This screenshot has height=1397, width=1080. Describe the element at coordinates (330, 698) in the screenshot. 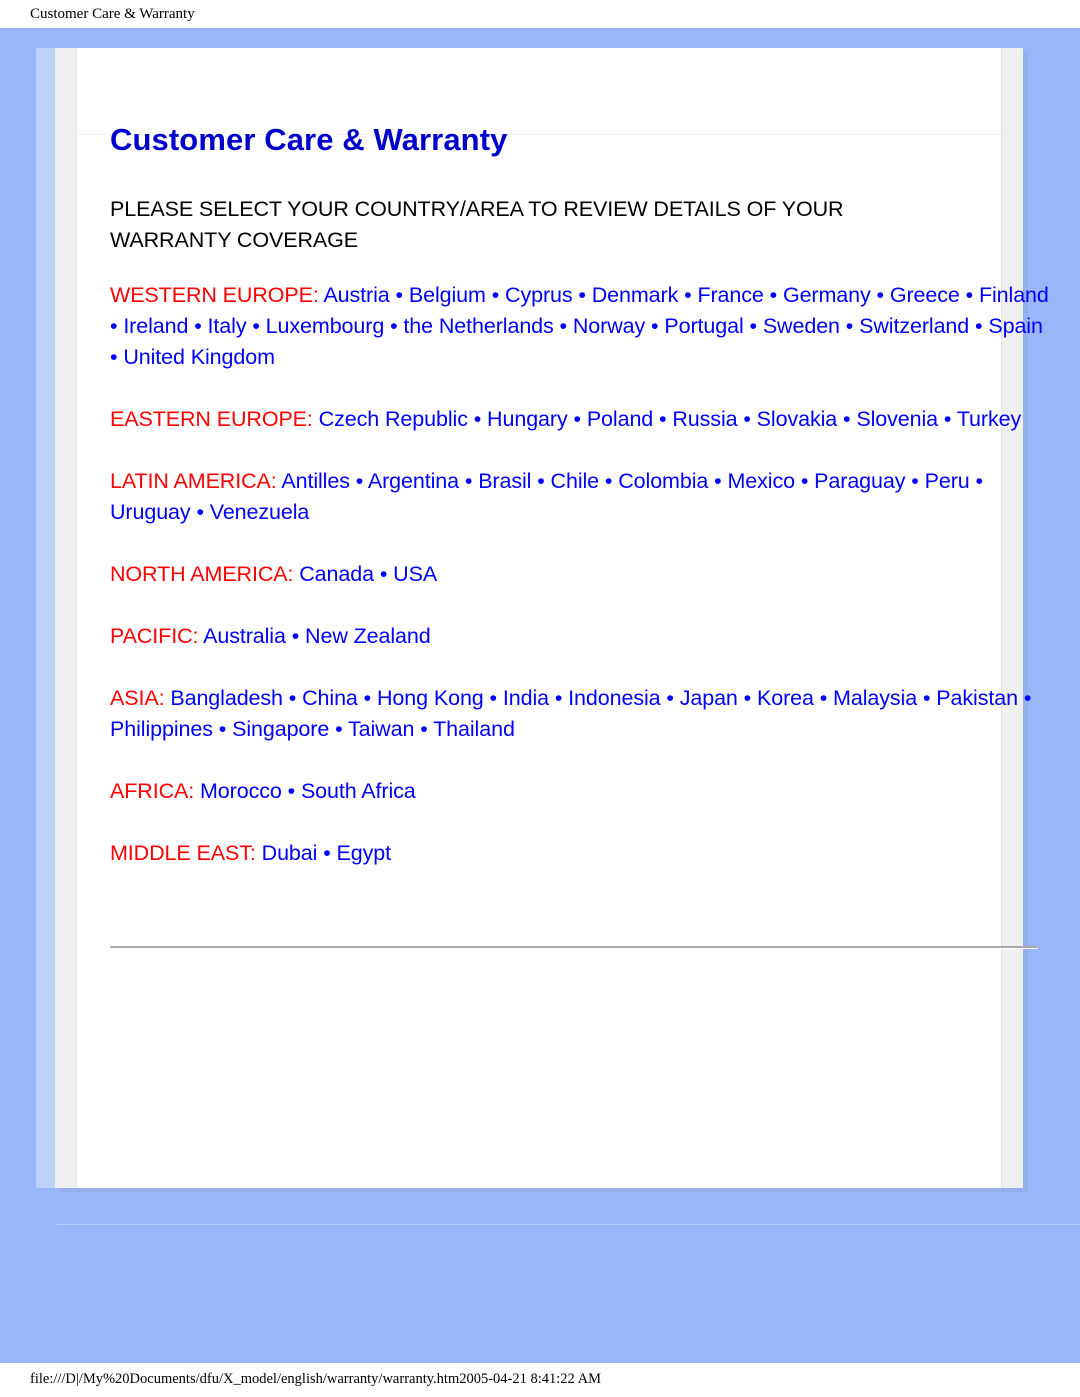

I see `country-link: China` at that location.